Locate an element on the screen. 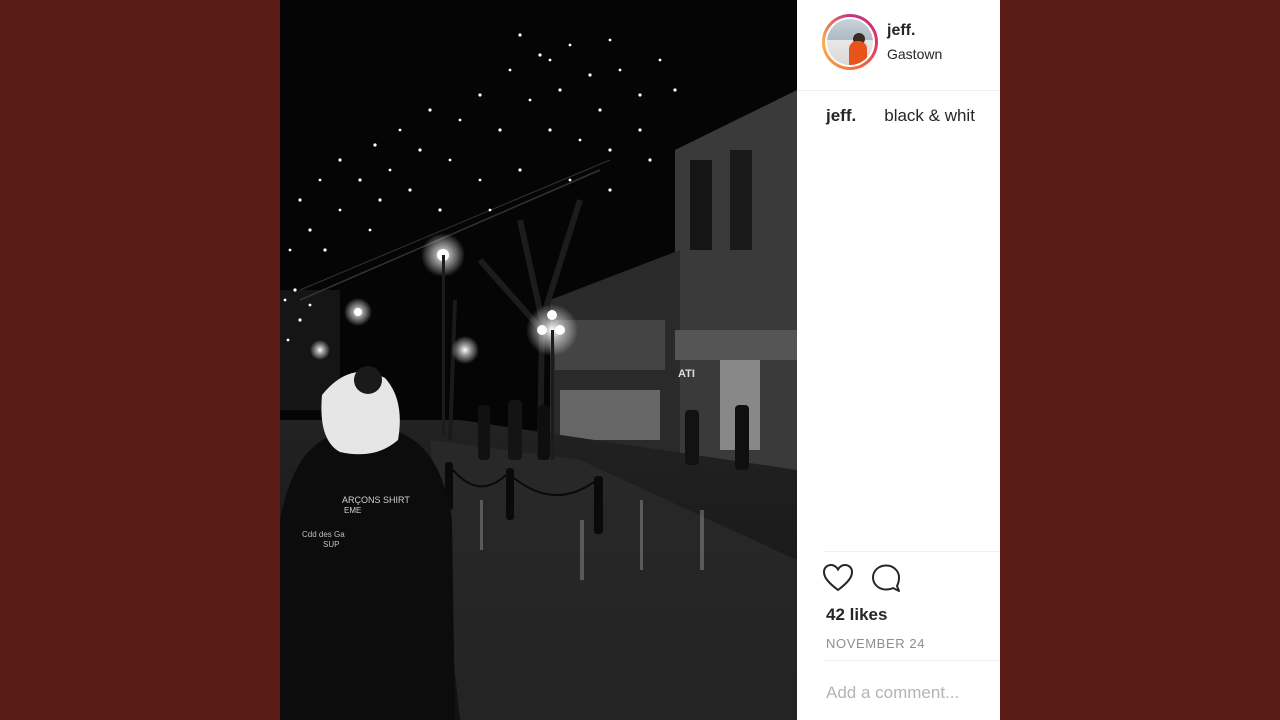 Image resolution: width=1280 pixels, height=720 pixels. jacket-text-3: Cdd des Ga is located at coordinates (323, 534).